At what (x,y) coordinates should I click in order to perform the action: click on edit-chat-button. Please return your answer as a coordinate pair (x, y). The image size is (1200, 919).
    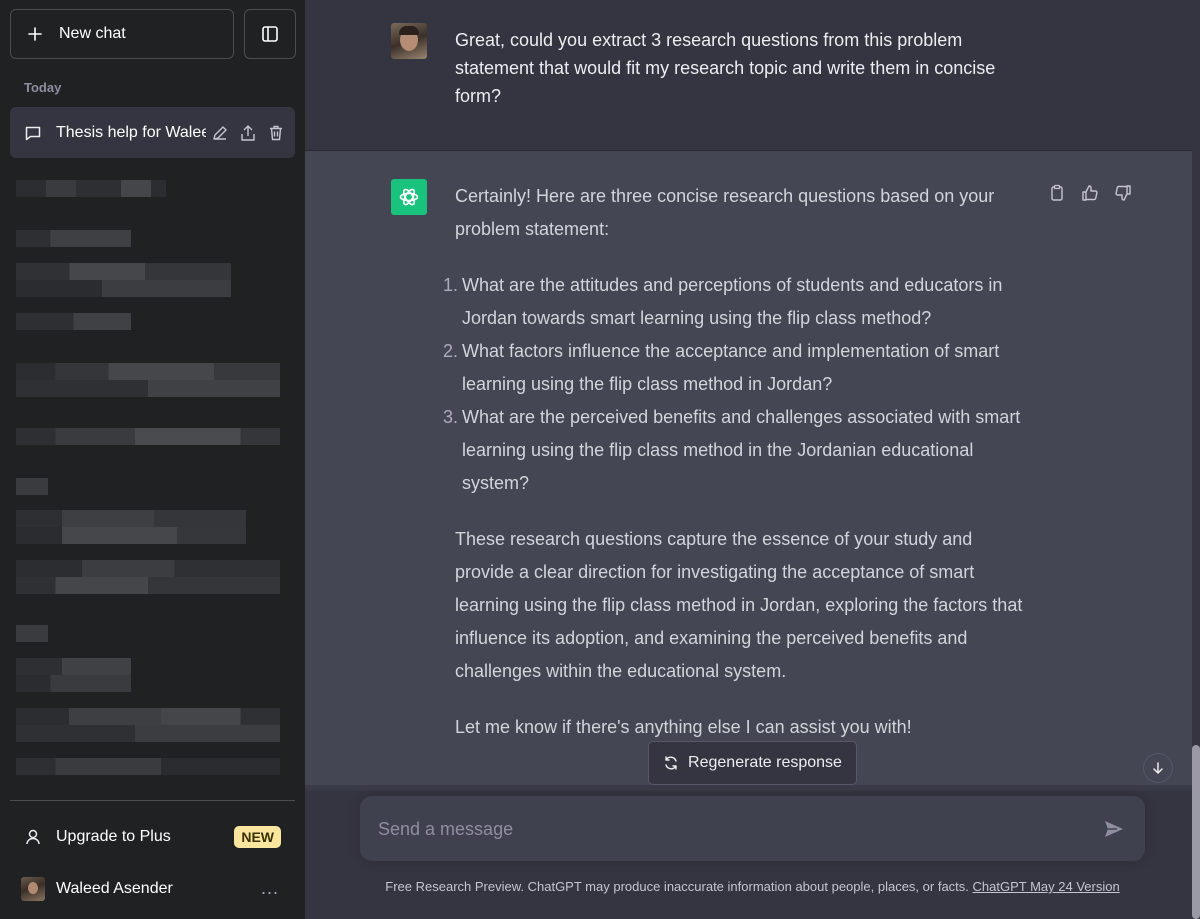
    Looking at the image, I should click on (220, 133).